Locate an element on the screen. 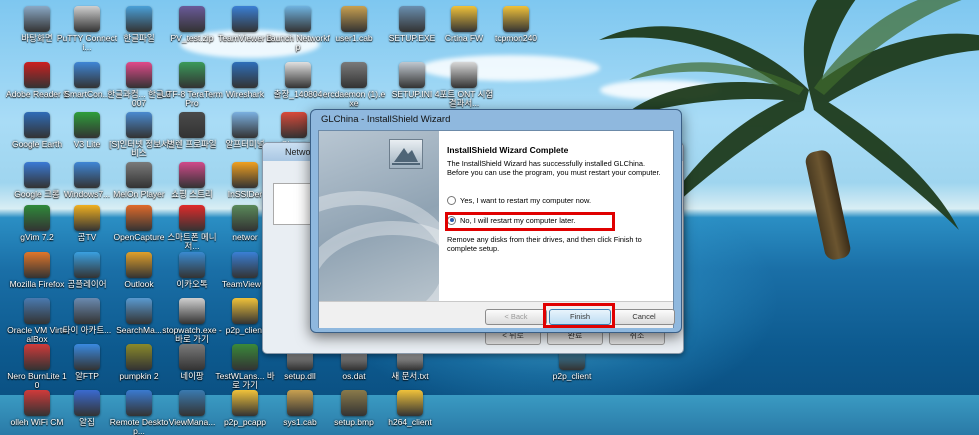 This screenshot has height=435, width=979. radio-restart-now: Yes, I want to restart my computer now. is located at coordinates (557, 200).